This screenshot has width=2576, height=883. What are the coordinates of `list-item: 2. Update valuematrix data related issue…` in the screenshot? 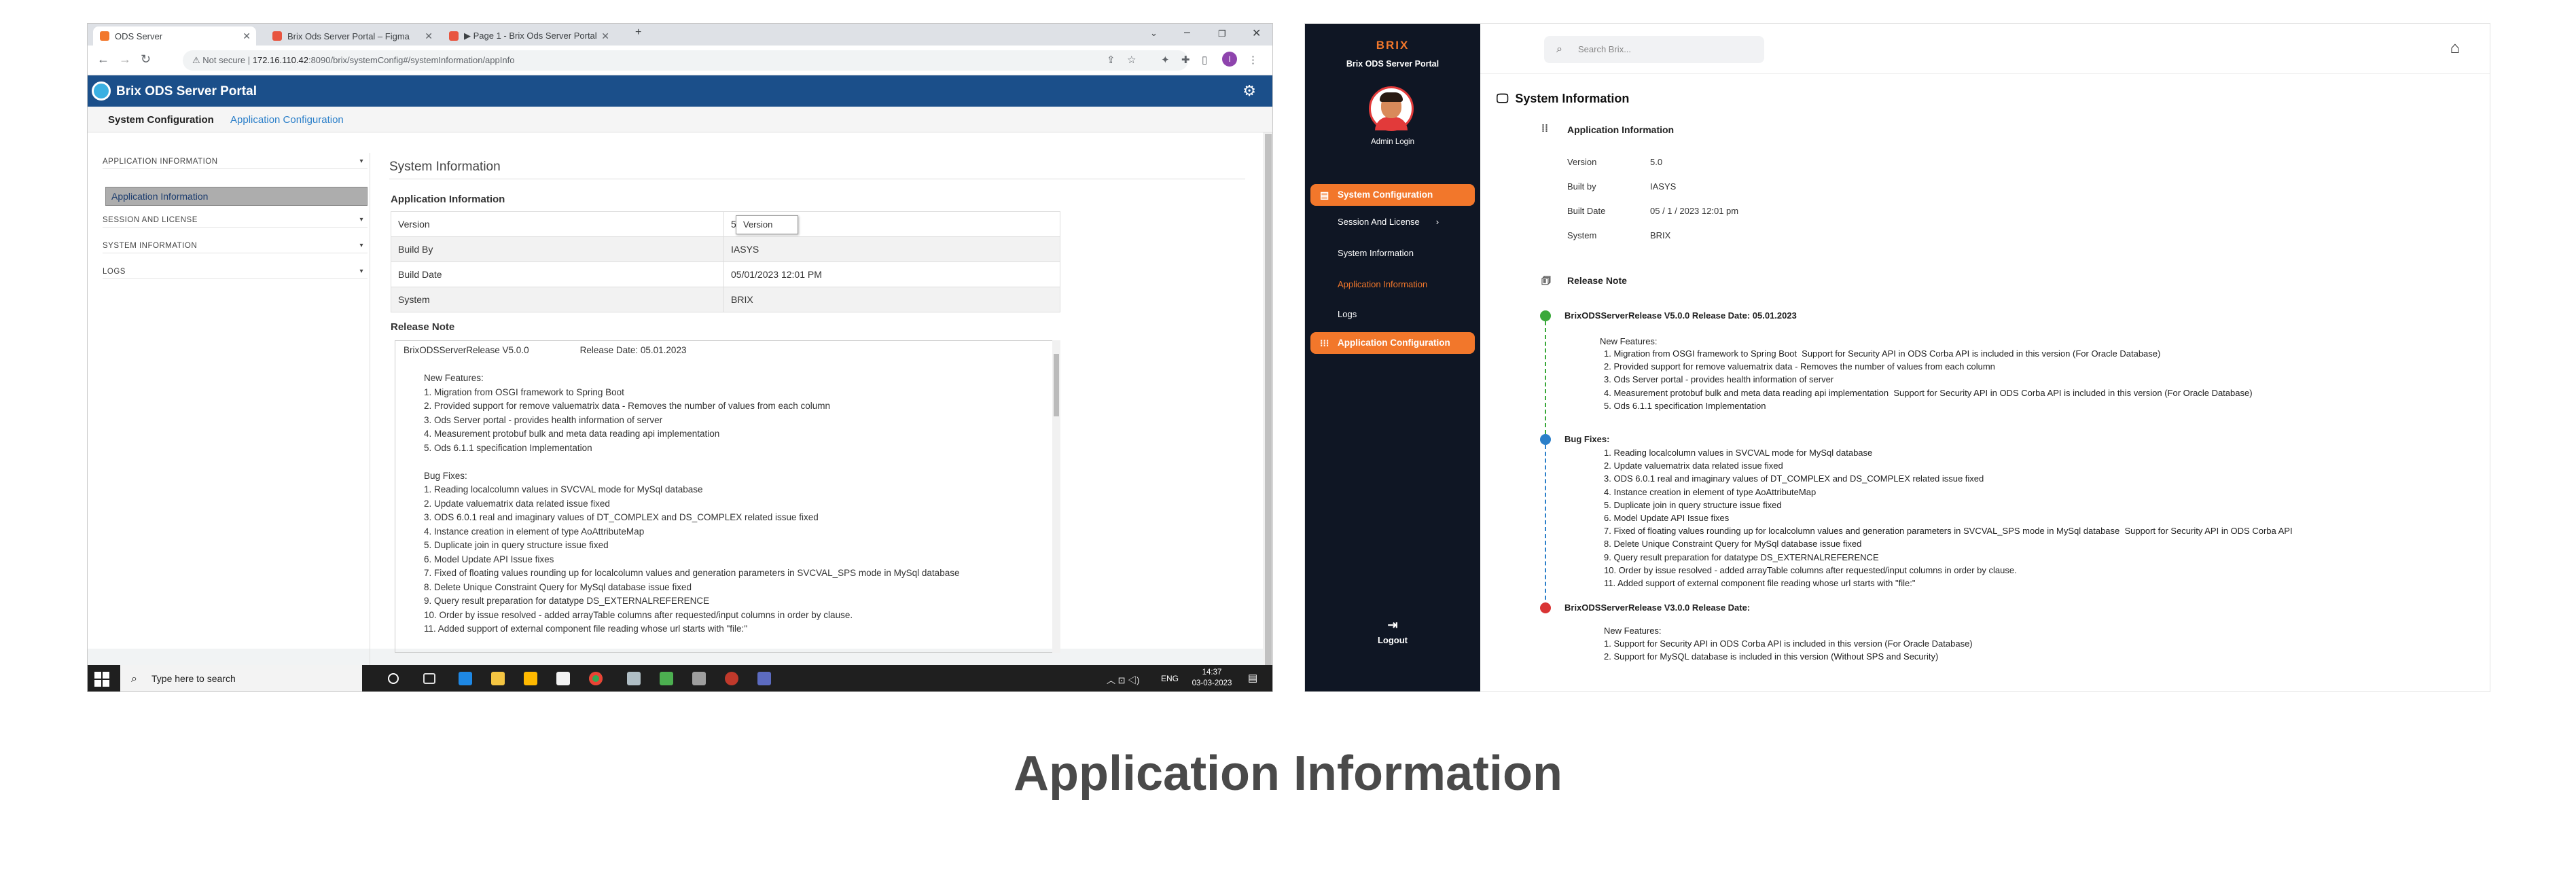 It's located at (1694, 466).